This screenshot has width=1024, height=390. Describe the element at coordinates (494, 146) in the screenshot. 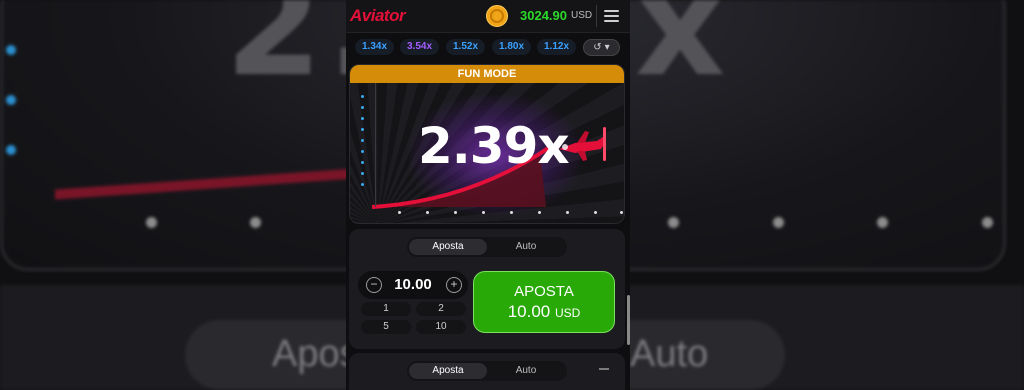

I see `current-multiplier: 2.39x` at that location.